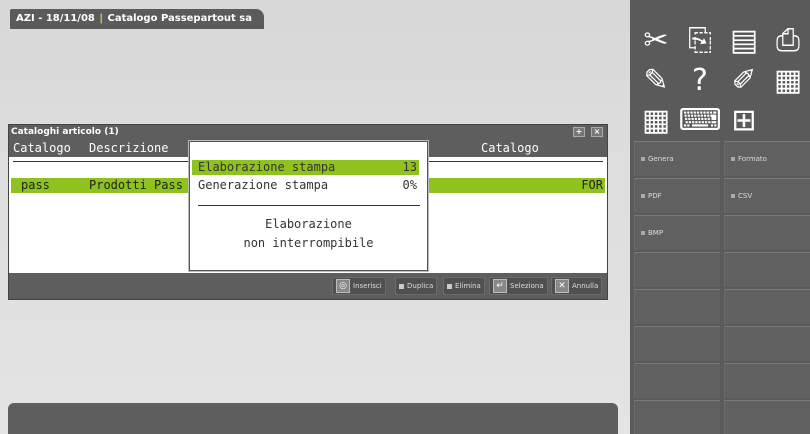  Describe the element at coordinates (752, 159) in the screenshot. I see `formato-label: Formato` at that location.